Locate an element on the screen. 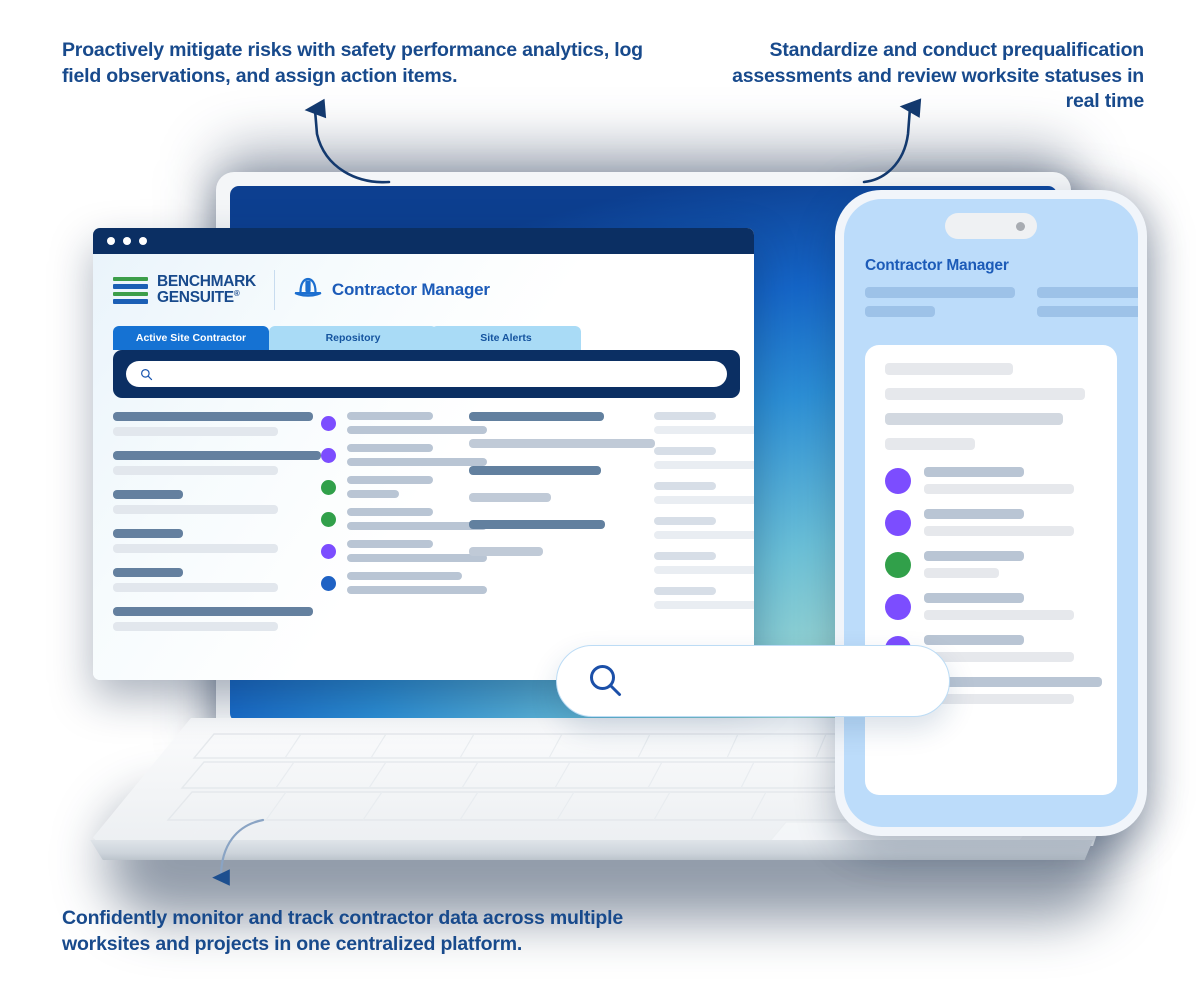 This screenshot has height=1000, width=1200. maximize-dot-icon is located at coordinates (143, 241).